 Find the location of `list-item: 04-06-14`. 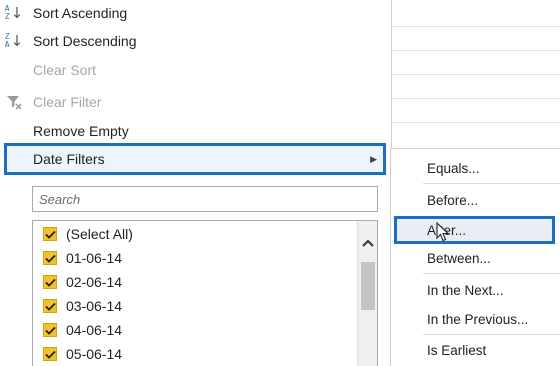

list-item: 04-06-14 is located at coordinates (82, 330).